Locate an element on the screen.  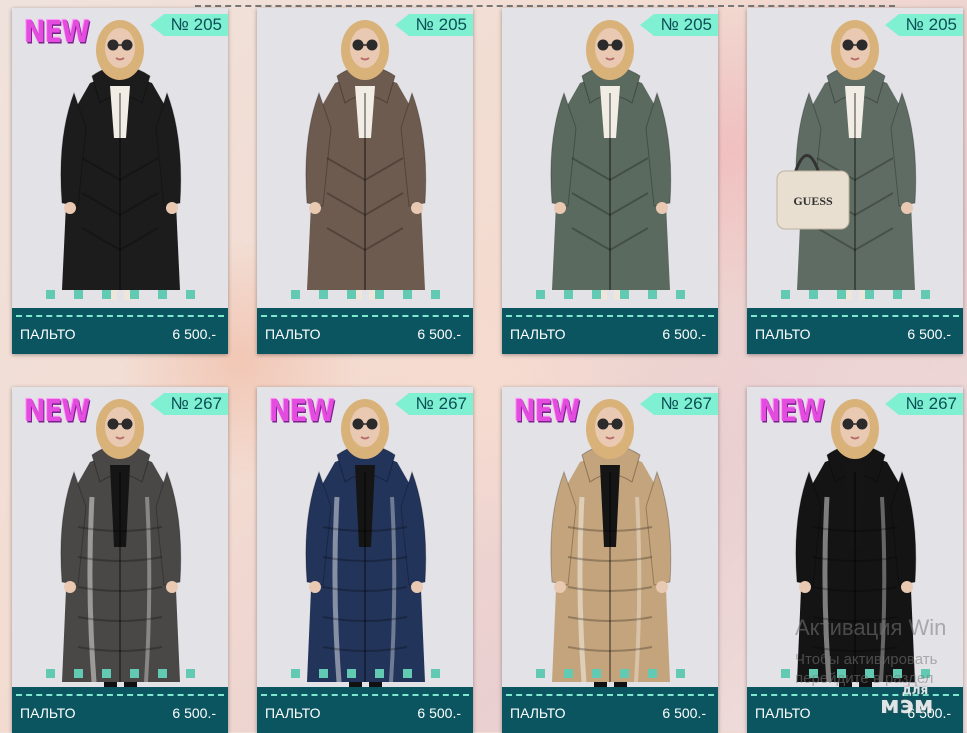
handbag-brand: GUESS is located at coordinates (813, 201).